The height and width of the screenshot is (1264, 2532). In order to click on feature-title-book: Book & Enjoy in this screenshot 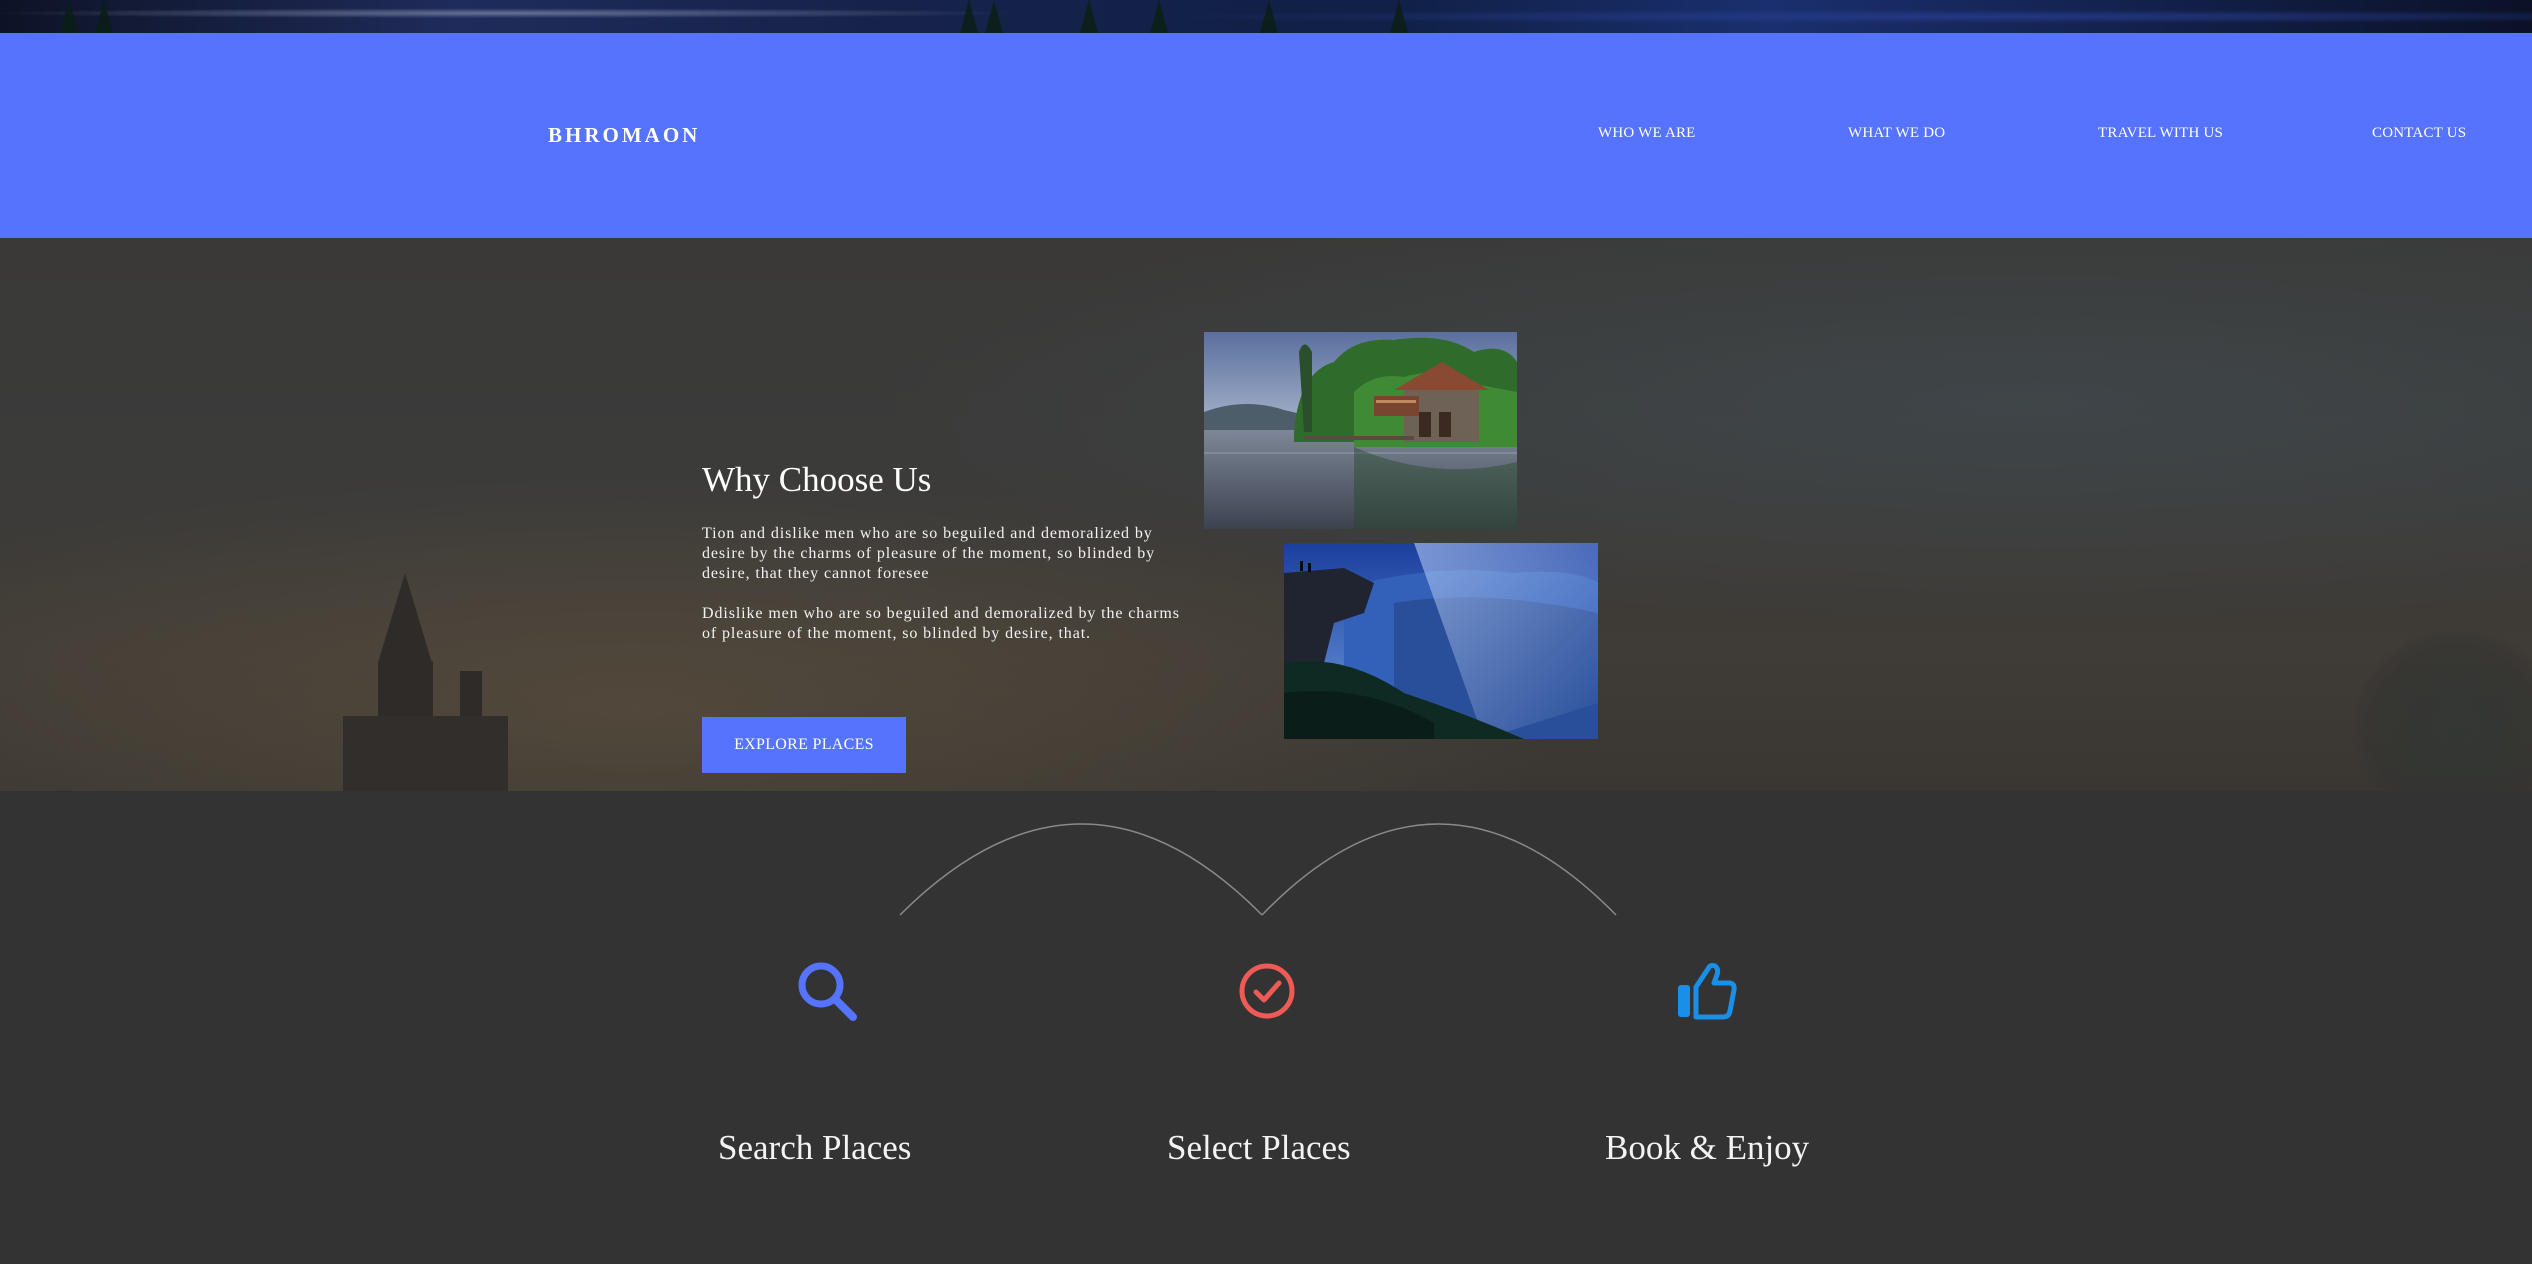, I will do `click(1707, 1147)`.